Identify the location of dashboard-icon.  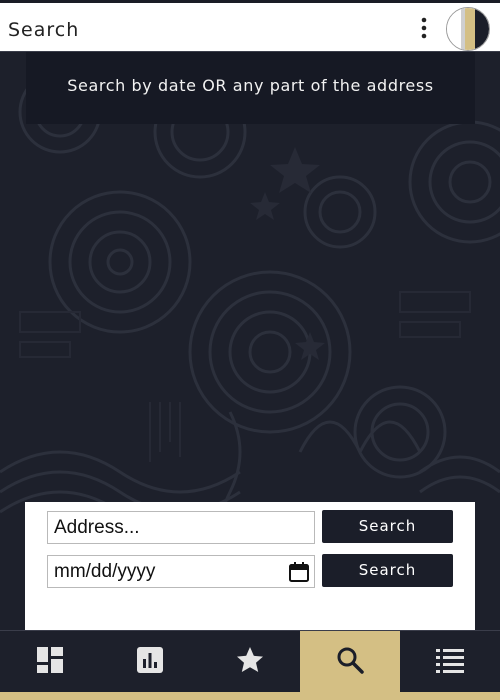
(50, 662).